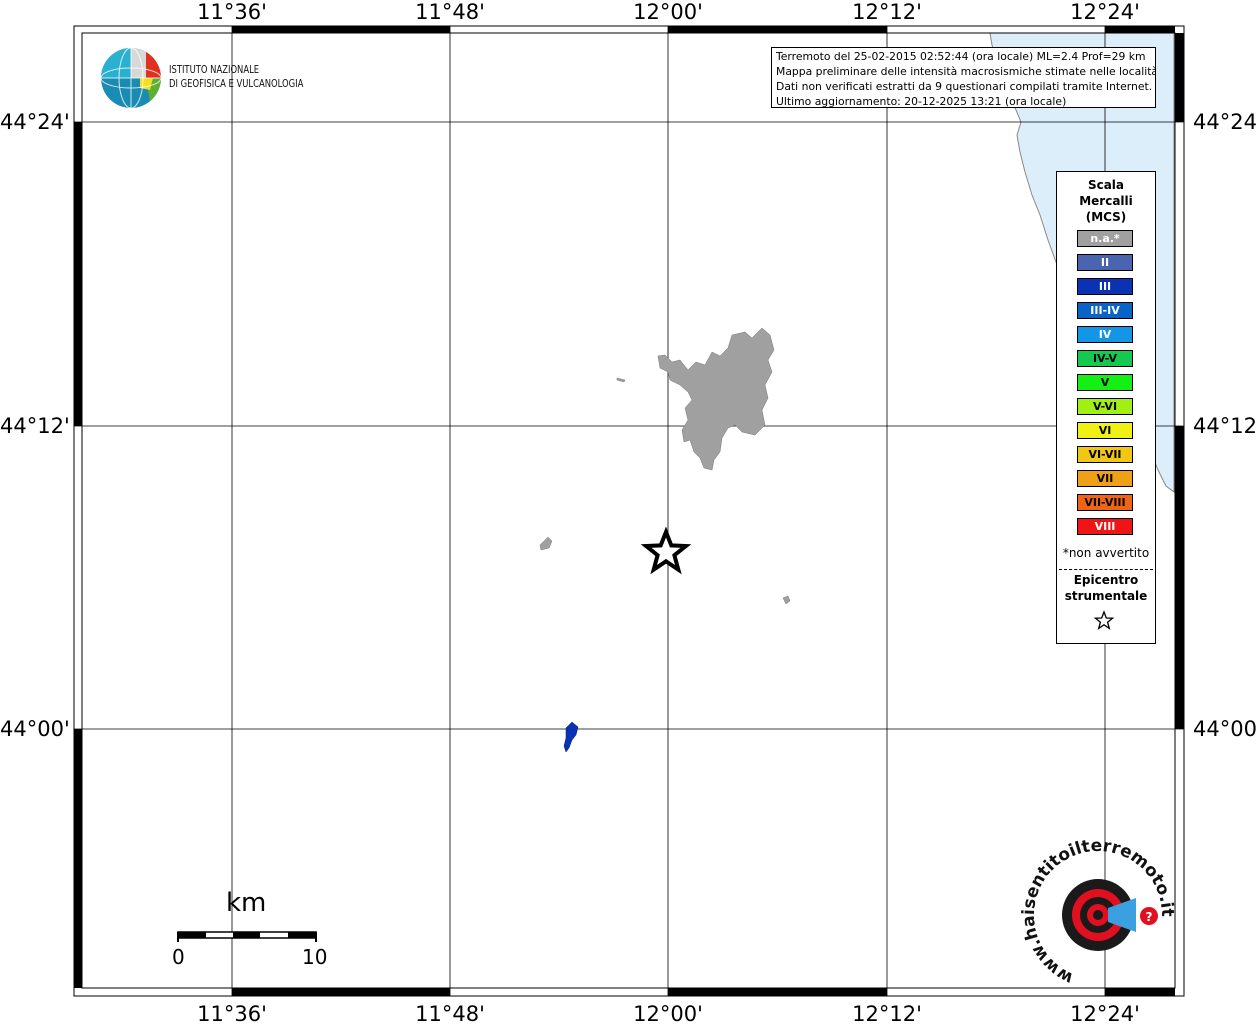 The width and height of the screenshot is (1258, 1026). Describe the element at coordinates (1105, 382) in the screenshot. I see `legend-swatch: V` at that location.